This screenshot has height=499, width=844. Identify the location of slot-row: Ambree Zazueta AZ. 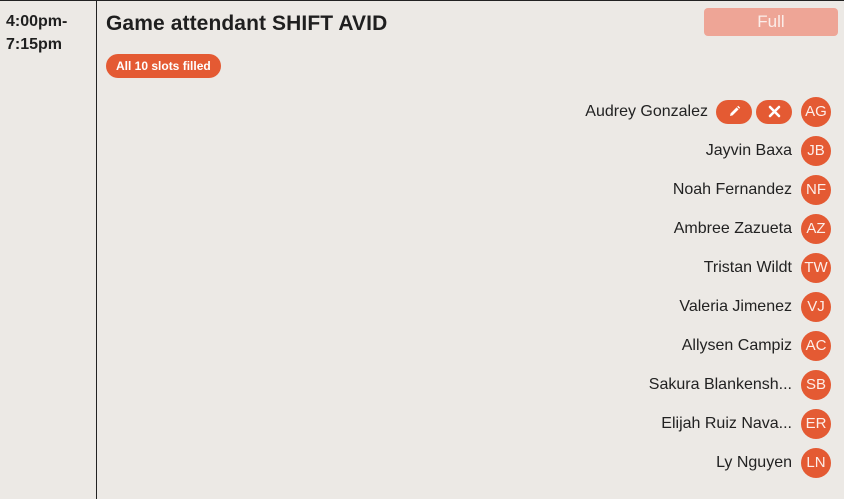
(708, 228).